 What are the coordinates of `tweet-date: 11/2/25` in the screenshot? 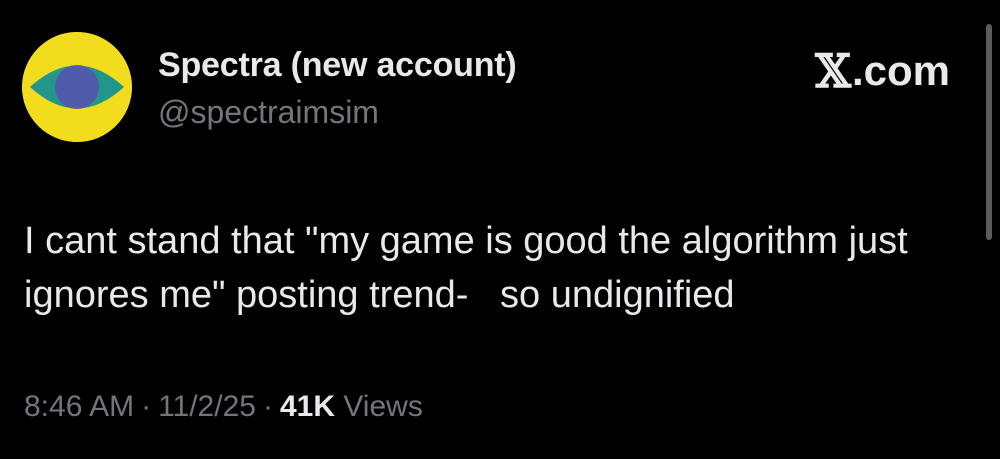 It's located at (207, 406).